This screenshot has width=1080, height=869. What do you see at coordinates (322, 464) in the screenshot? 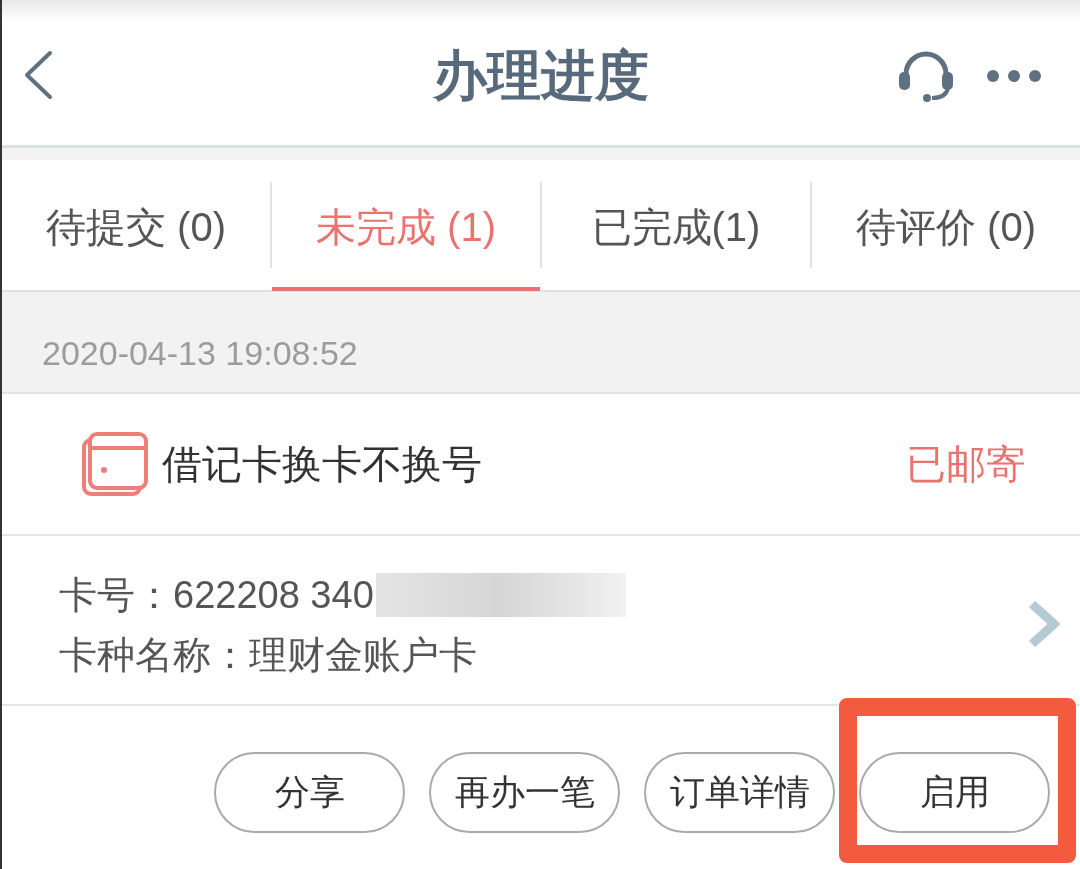
I see `order-title: 借记卡换卡不换号` at bounding box center [322, 464].